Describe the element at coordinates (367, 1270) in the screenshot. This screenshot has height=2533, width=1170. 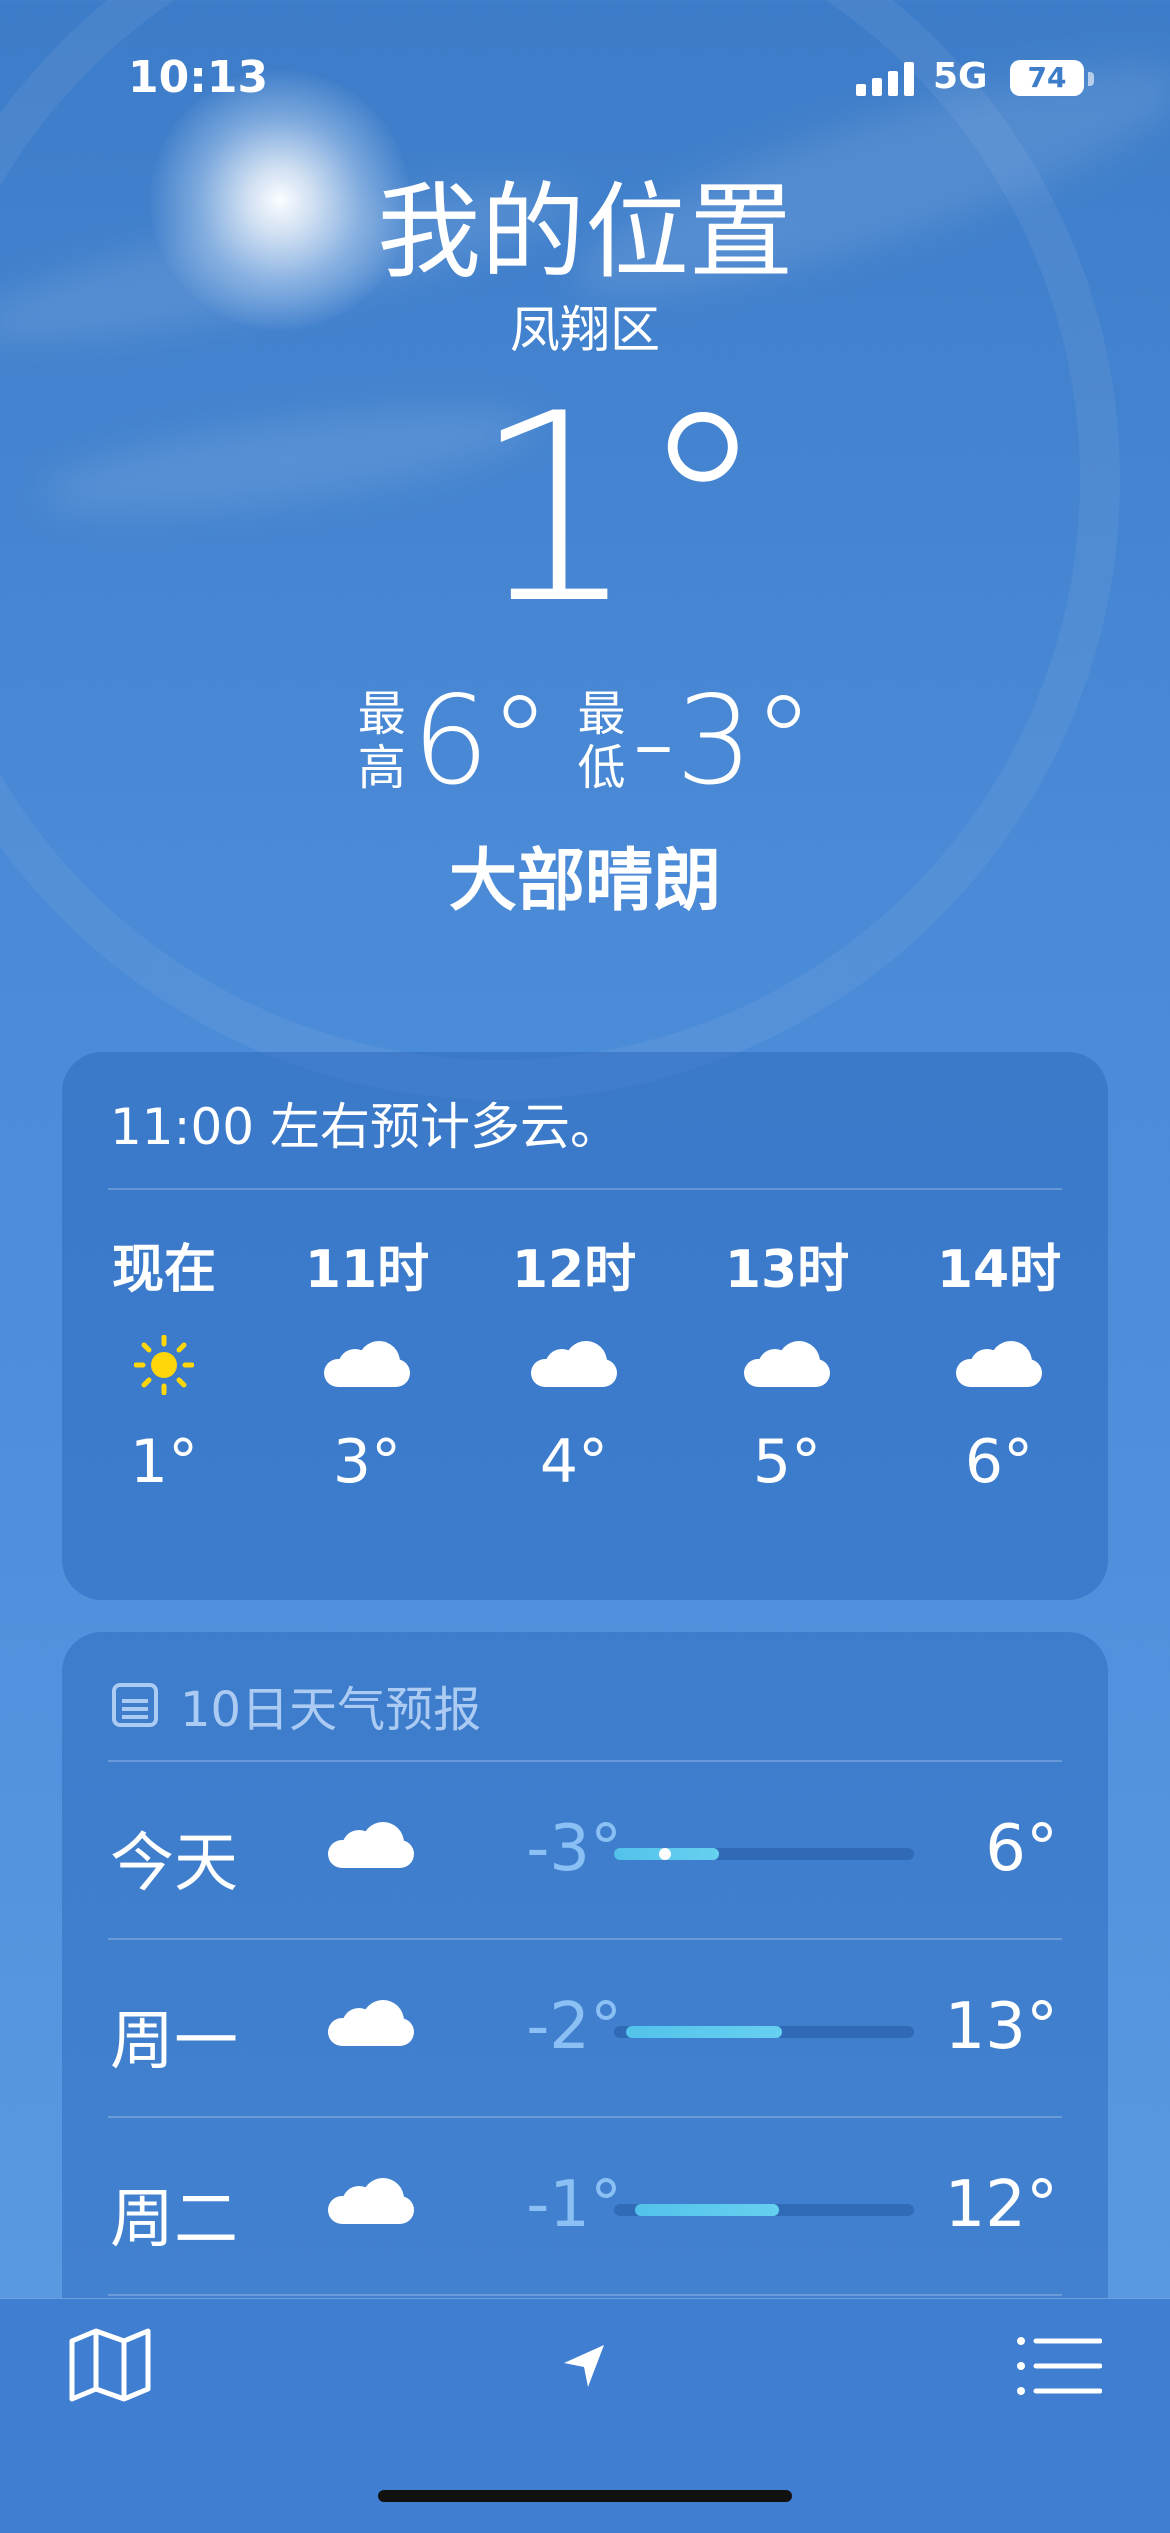
I see `hour-label: 11时` at that location.